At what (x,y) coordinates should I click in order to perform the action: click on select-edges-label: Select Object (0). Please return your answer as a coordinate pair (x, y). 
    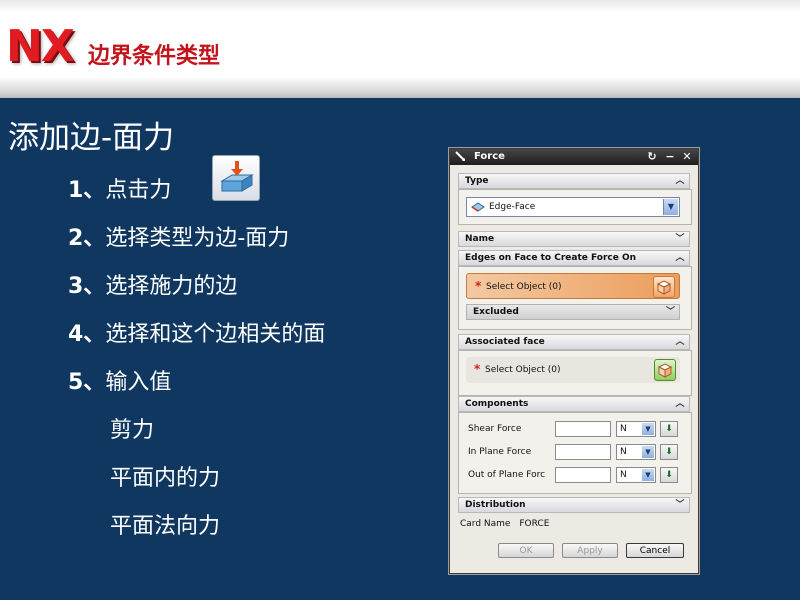
    Looking at the image, I should click on (524, 287).